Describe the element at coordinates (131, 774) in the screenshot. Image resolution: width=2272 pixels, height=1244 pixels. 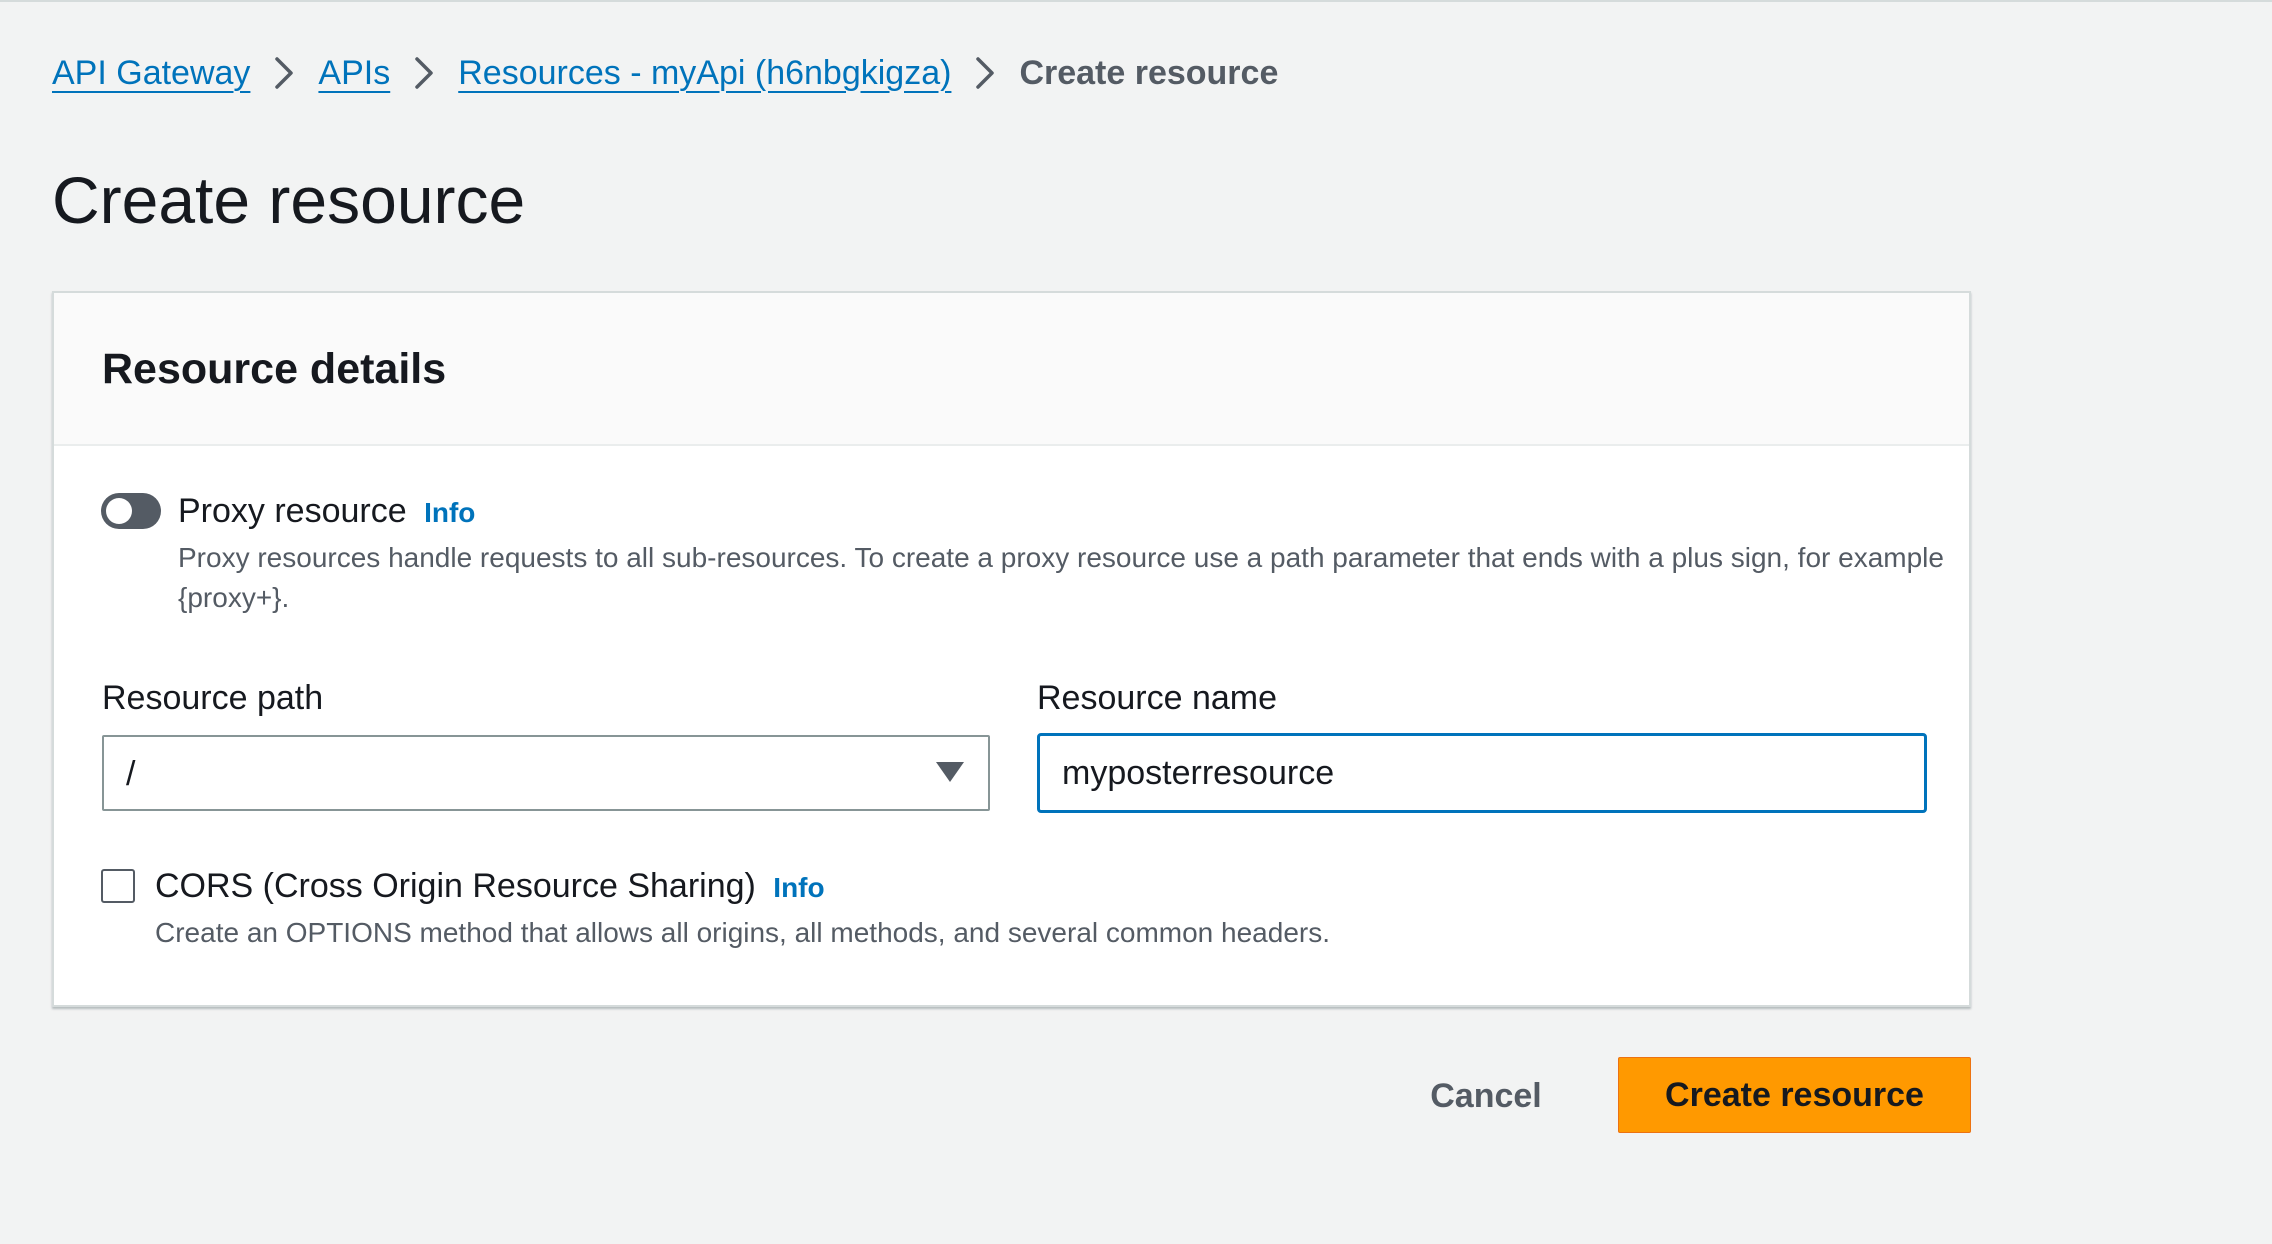
I see `resource-path-value: /` at that location.